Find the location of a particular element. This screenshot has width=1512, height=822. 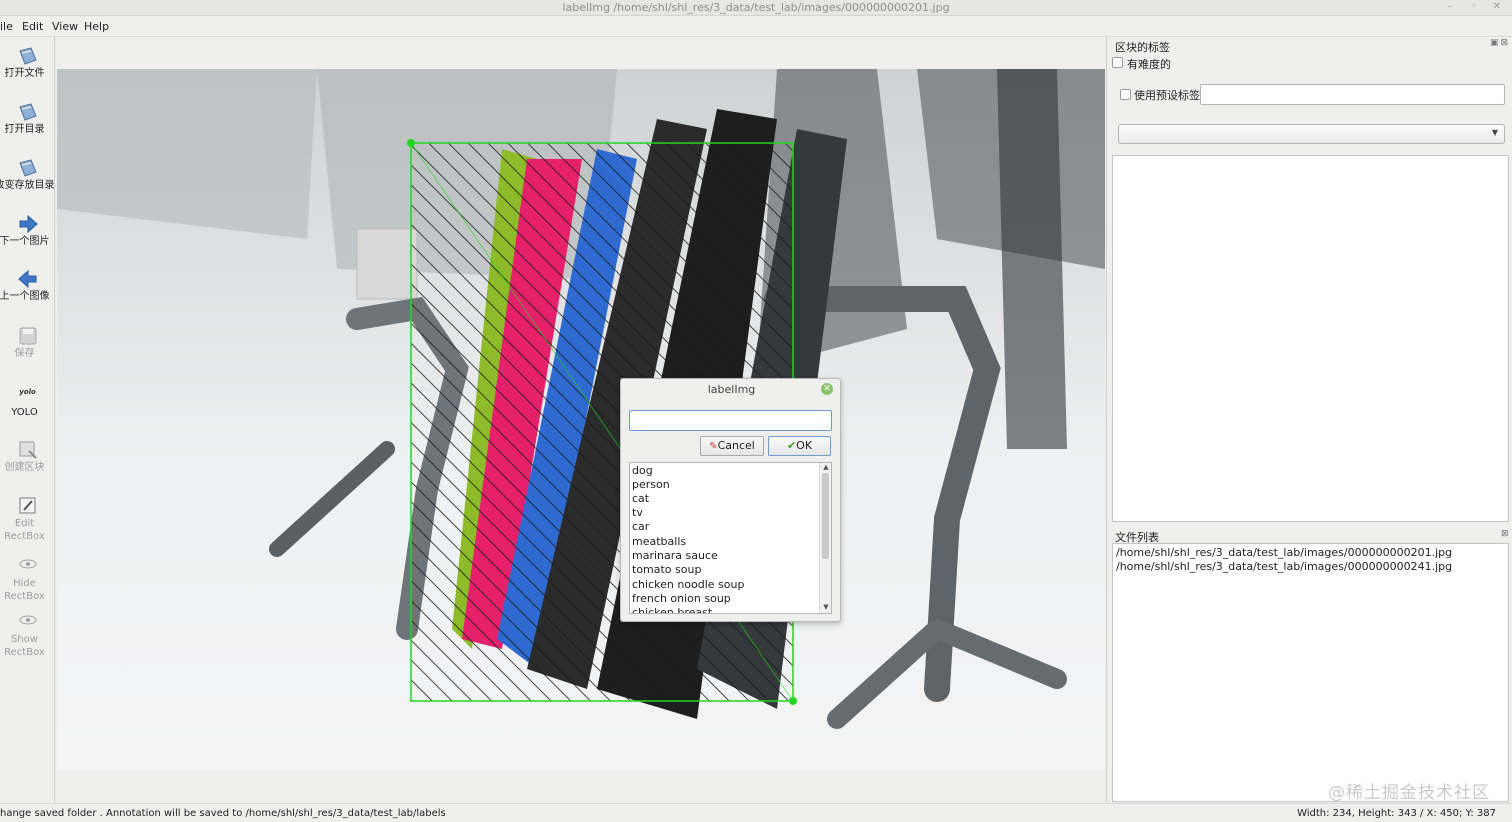

dialog-close-icon: ✕ is located at coordinates (827, 389).